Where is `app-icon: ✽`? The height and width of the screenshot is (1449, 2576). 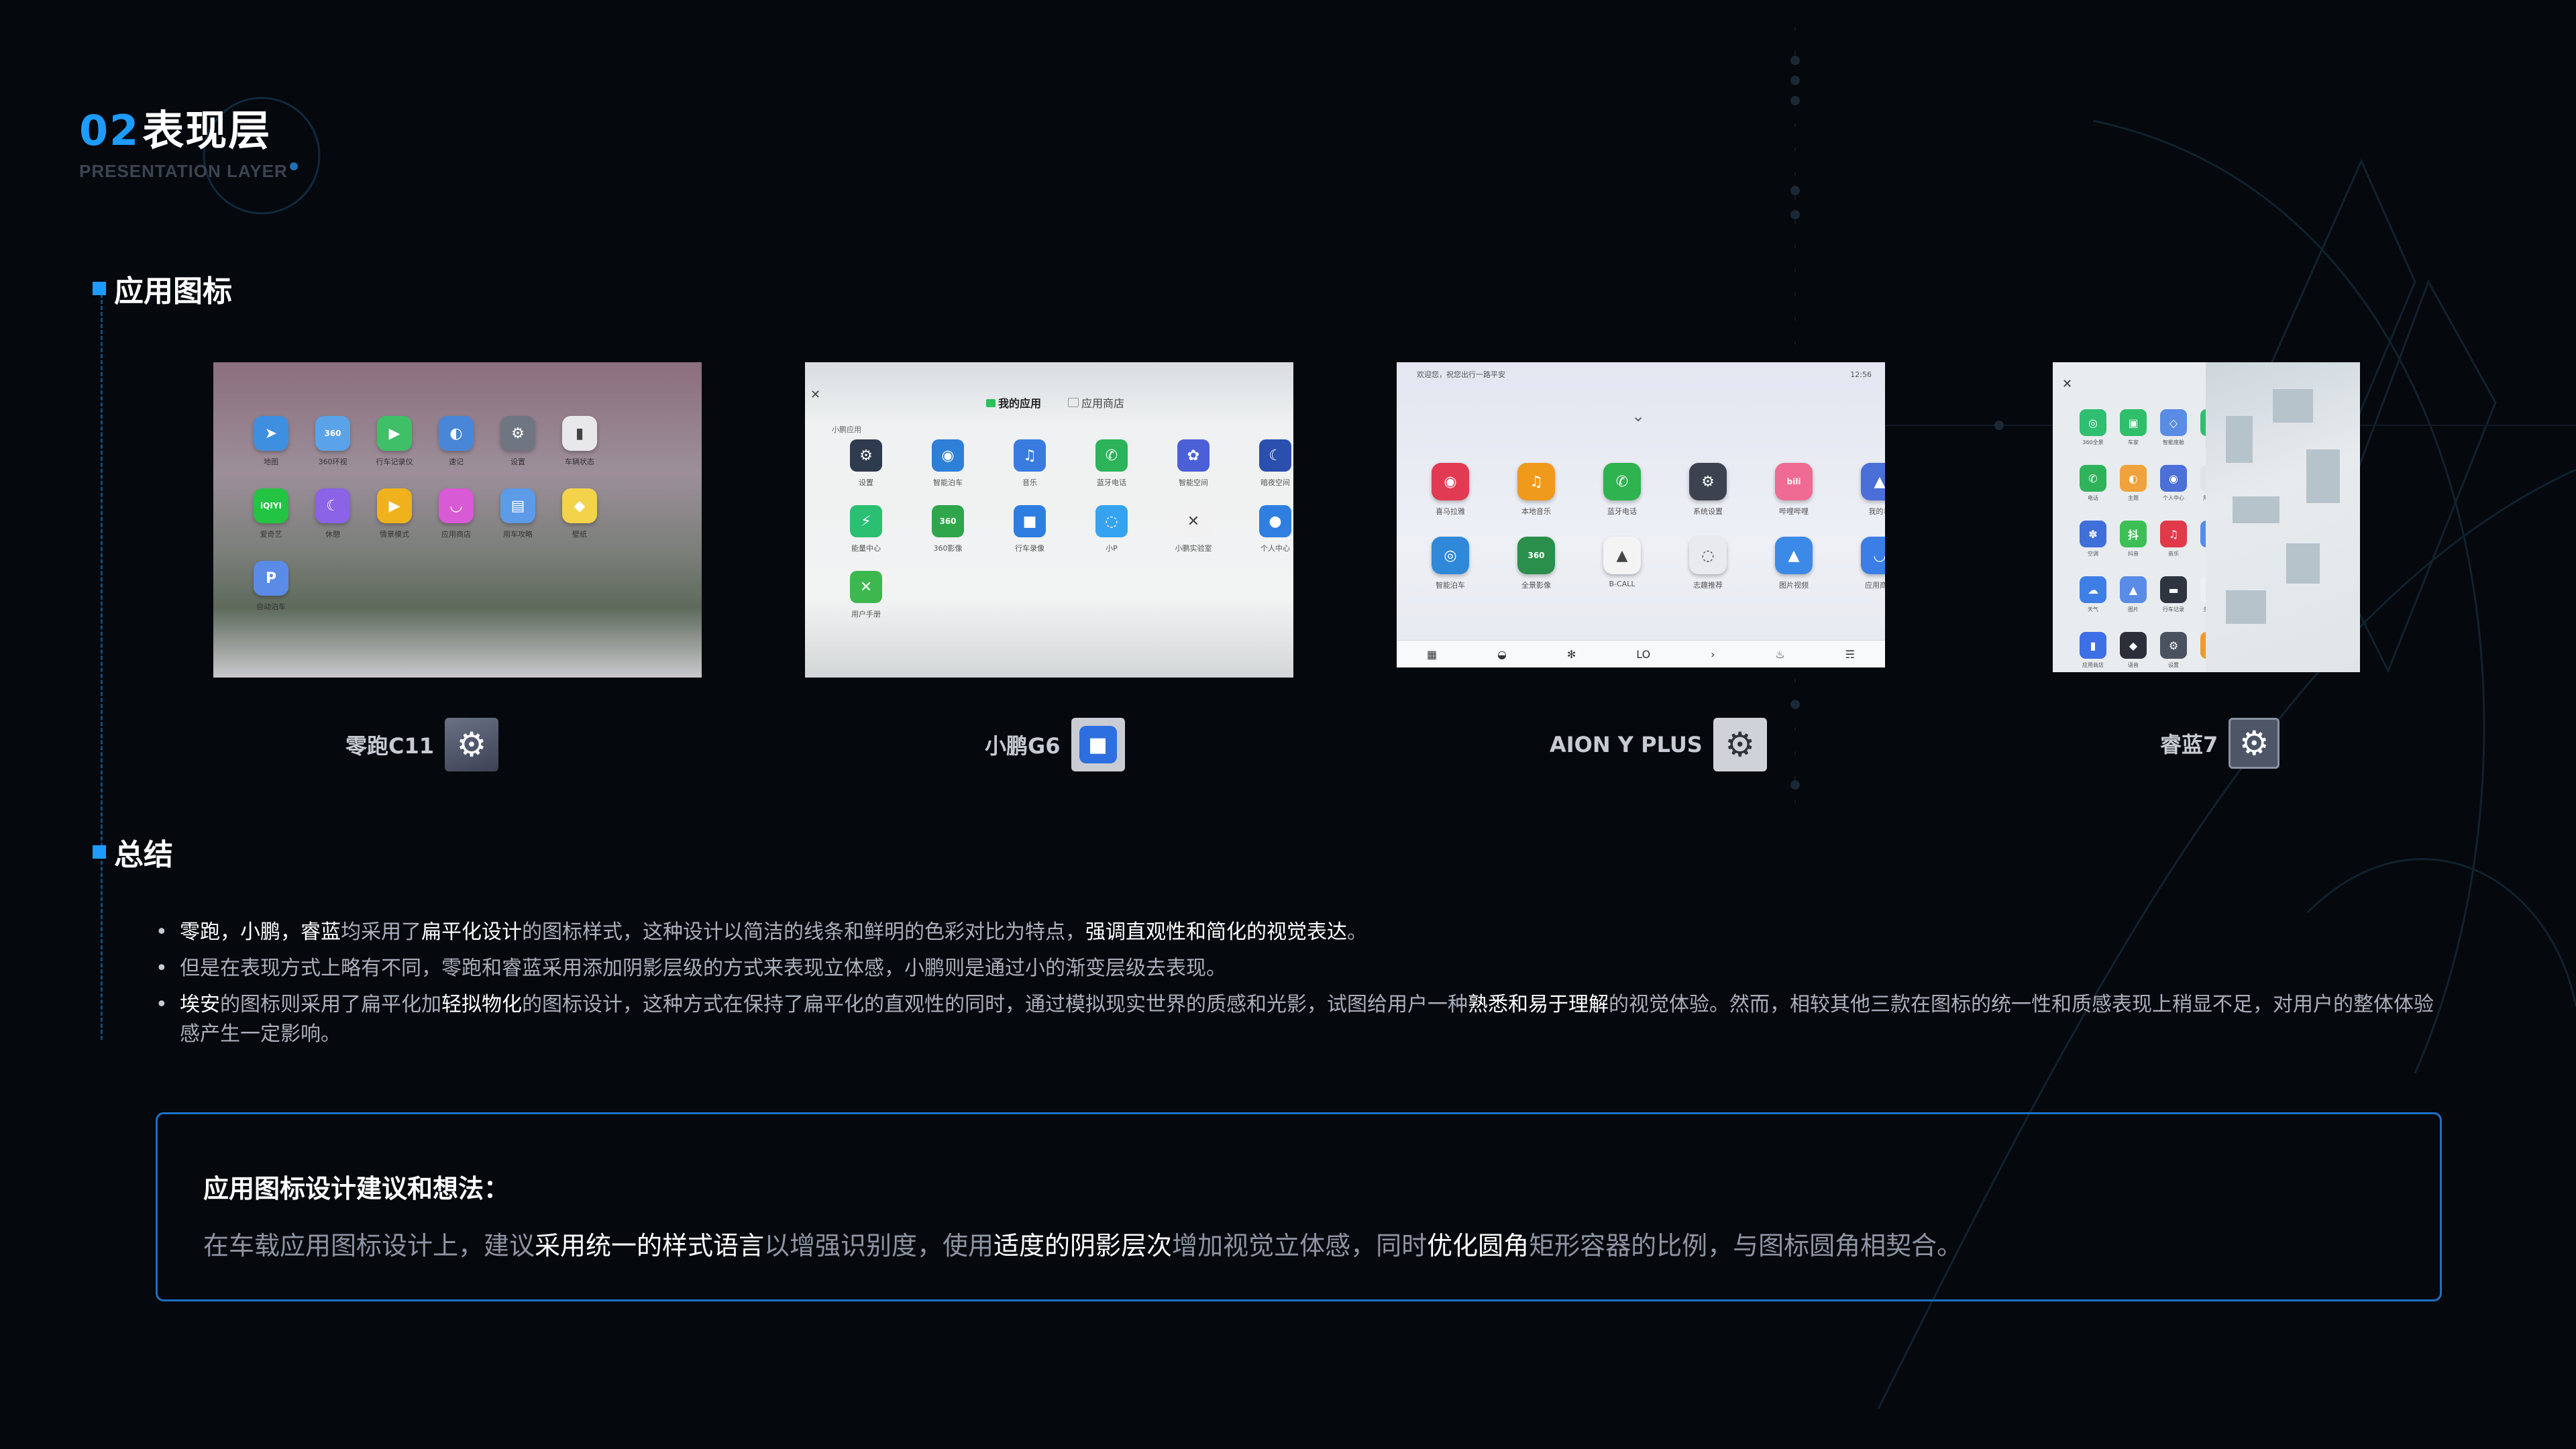 app-icon: ✽ is located at coordinates (2093, 534).